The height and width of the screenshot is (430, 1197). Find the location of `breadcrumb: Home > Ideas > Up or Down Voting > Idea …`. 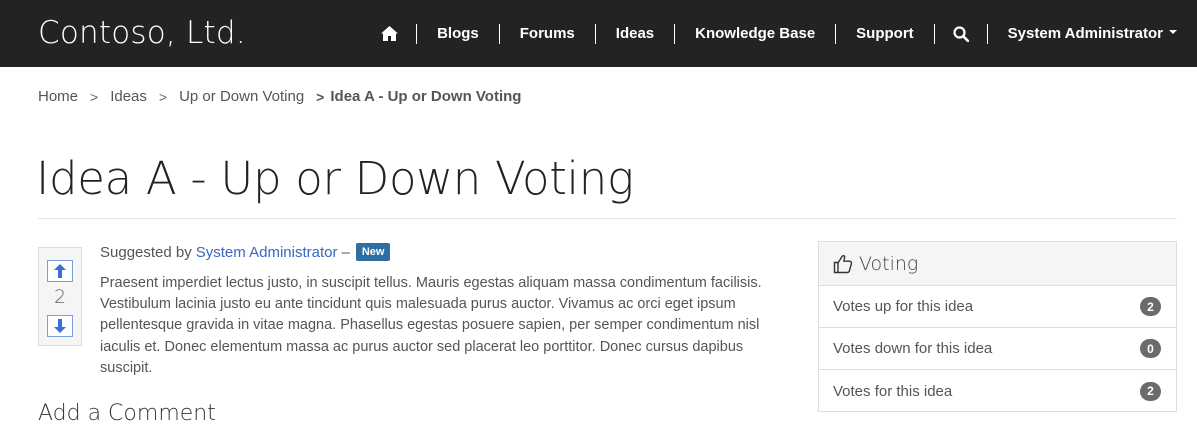

breadcrumb: Home > Ideas > Up or Down Voting > Idea … is located at coordinates (279, 96).